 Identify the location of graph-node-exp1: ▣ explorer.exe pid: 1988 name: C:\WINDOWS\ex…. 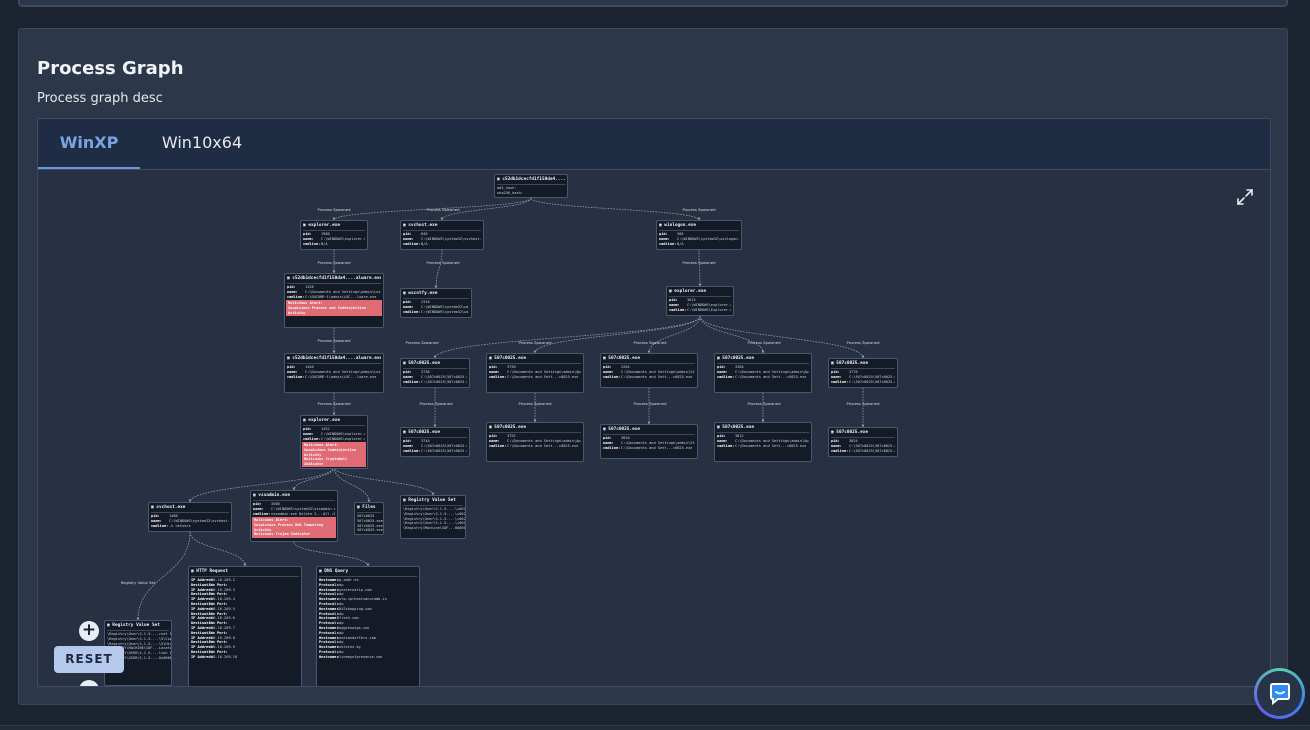
(334, 235).